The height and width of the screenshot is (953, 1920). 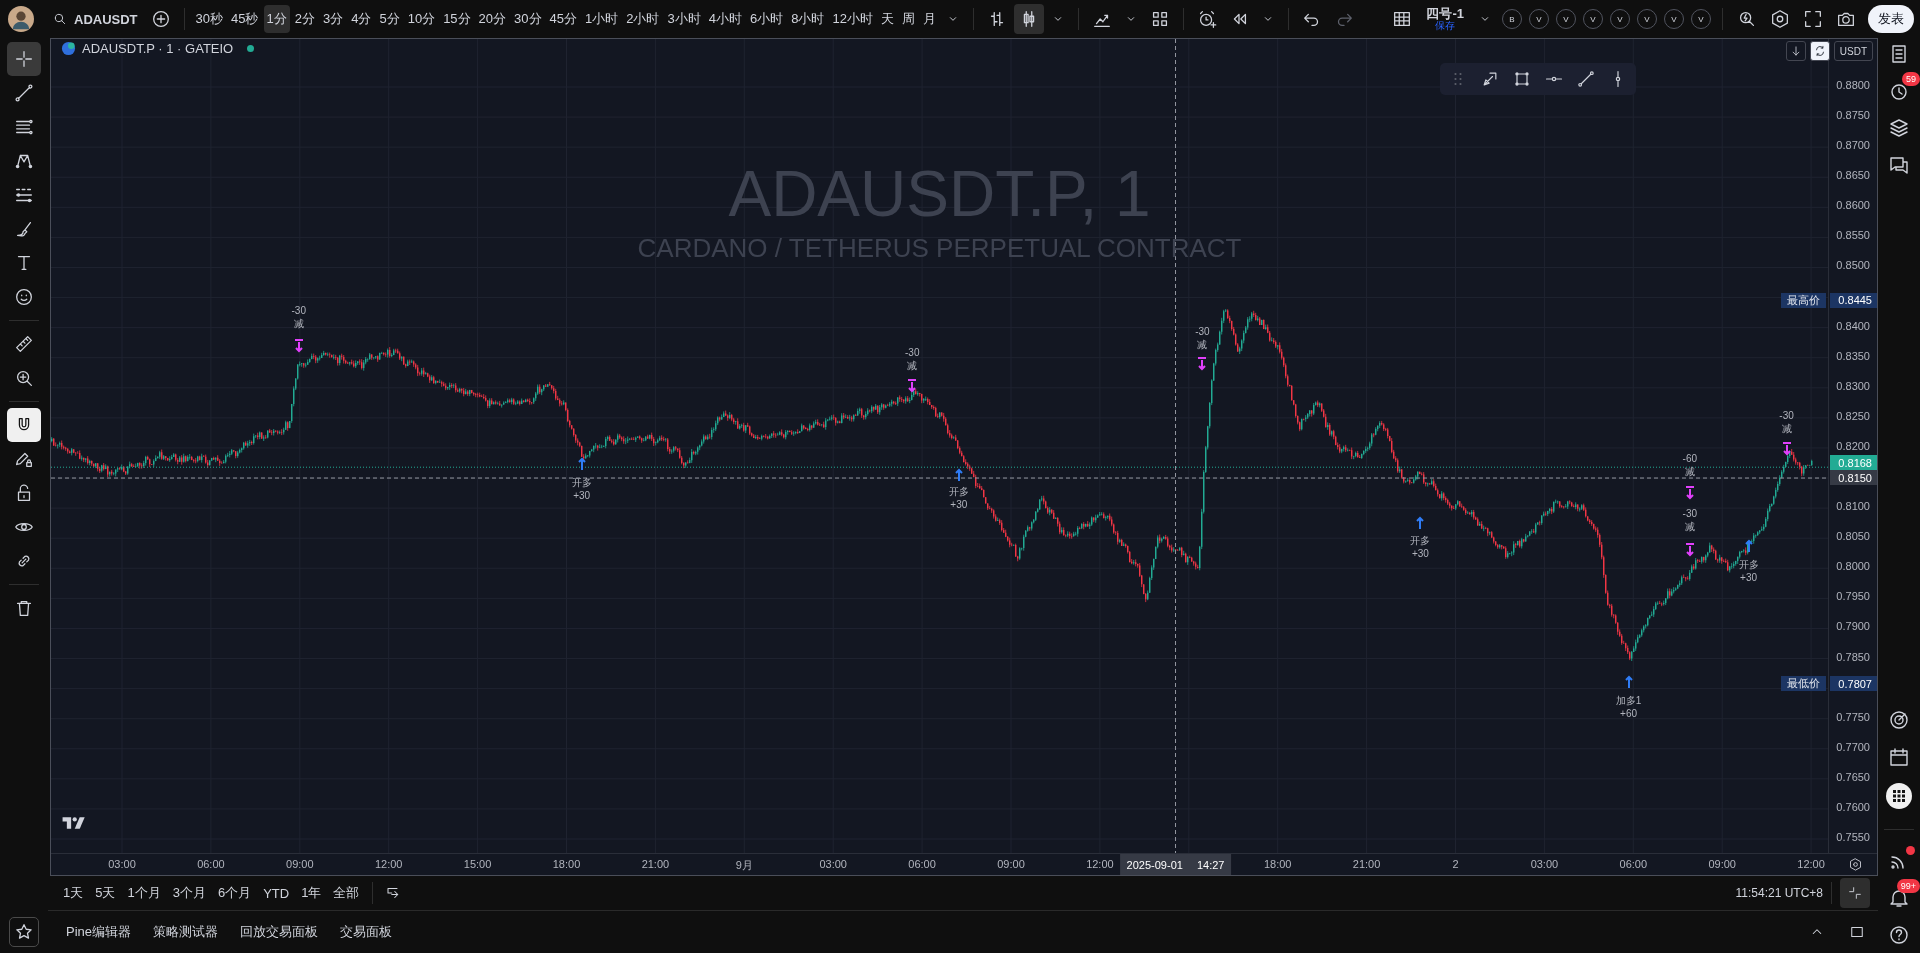 I want to click on price-tick: 0.8750, so click(x=1853, y=115).